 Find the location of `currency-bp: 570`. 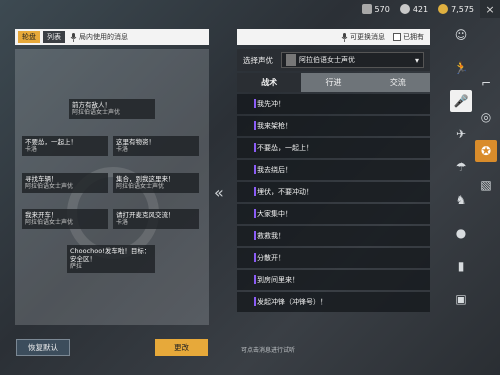

currency-bp: 570 is located at coordinates (375, 9).